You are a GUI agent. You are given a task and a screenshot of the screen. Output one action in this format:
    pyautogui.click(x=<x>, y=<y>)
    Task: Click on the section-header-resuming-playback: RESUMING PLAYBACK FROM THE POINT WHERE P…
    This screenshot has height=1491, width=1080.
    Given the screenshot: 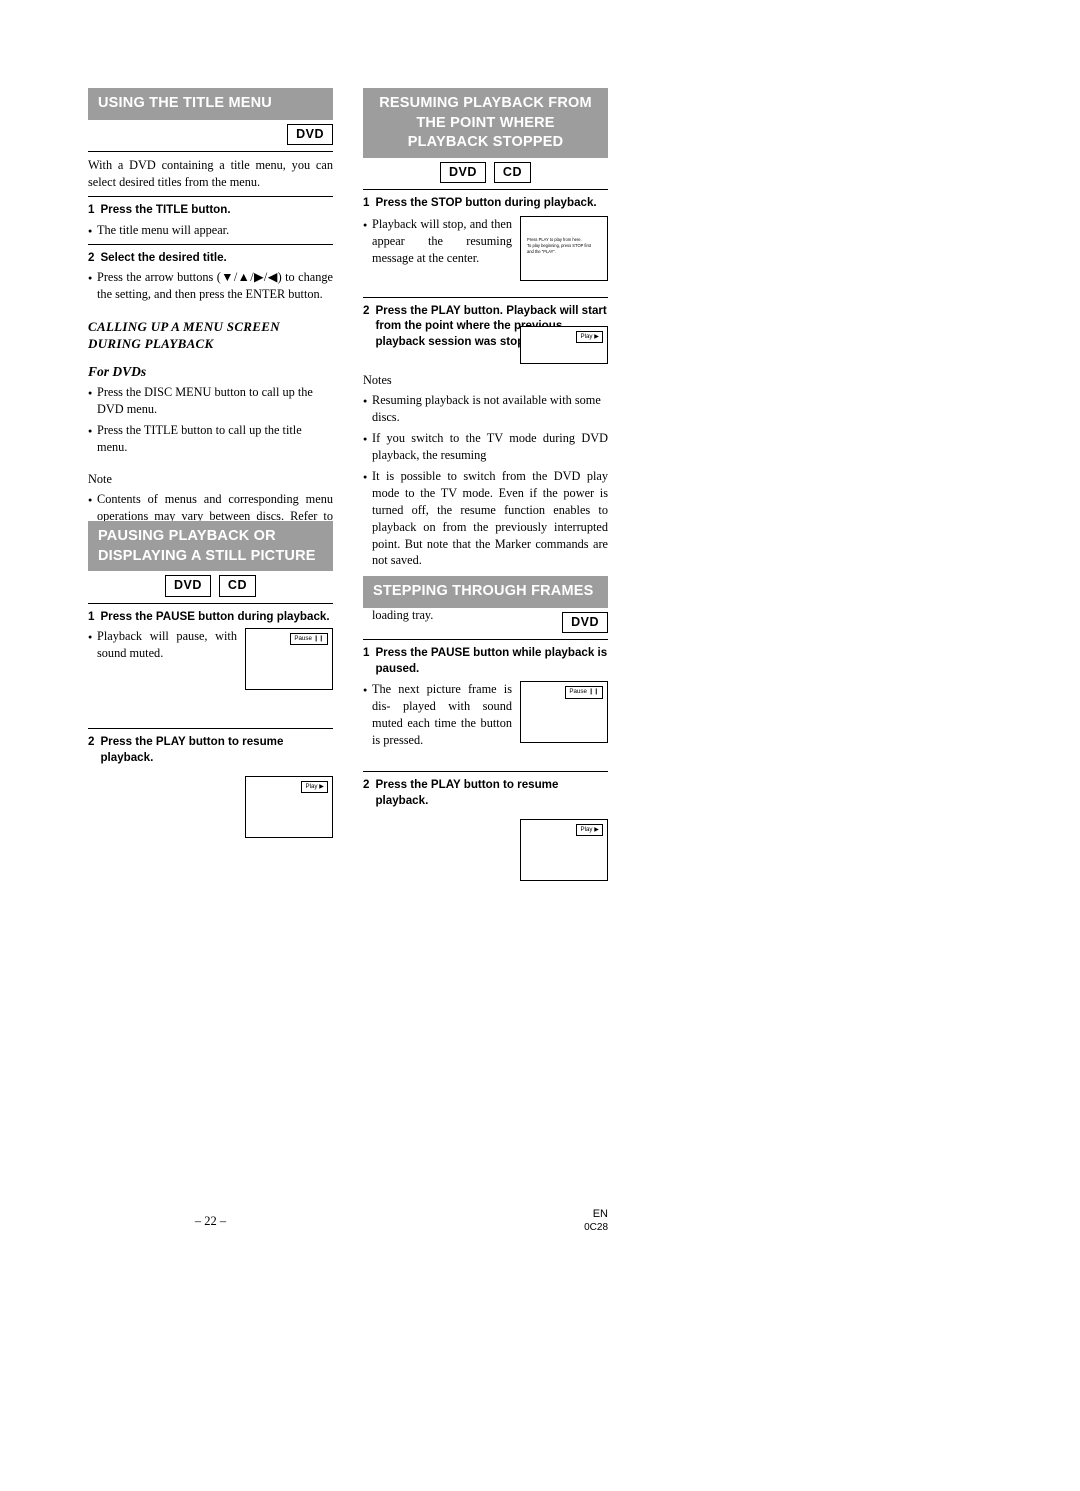 What is the action you would take?
    pyautogui.click(x=485, y=123)
    